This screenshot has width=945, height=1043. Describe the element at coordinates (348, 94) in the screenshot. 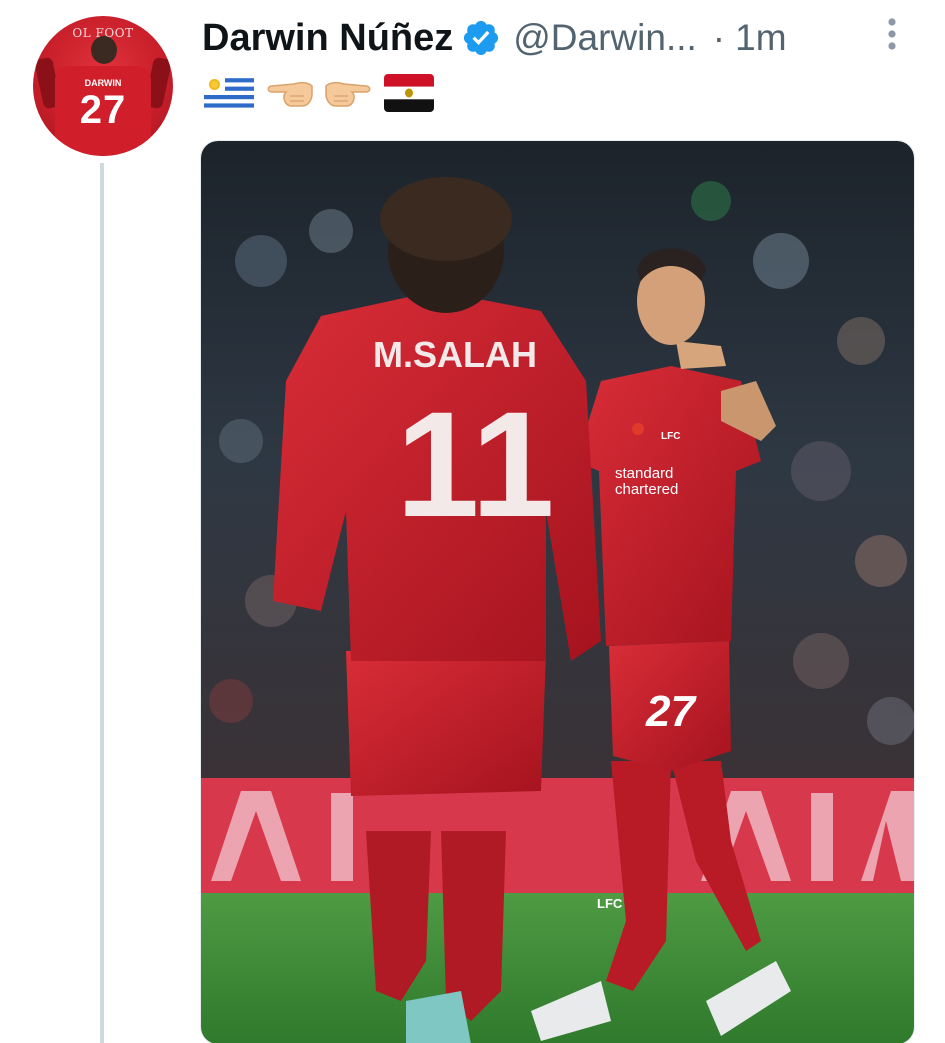

I see `backhand-pointing-right-icon` at that location.